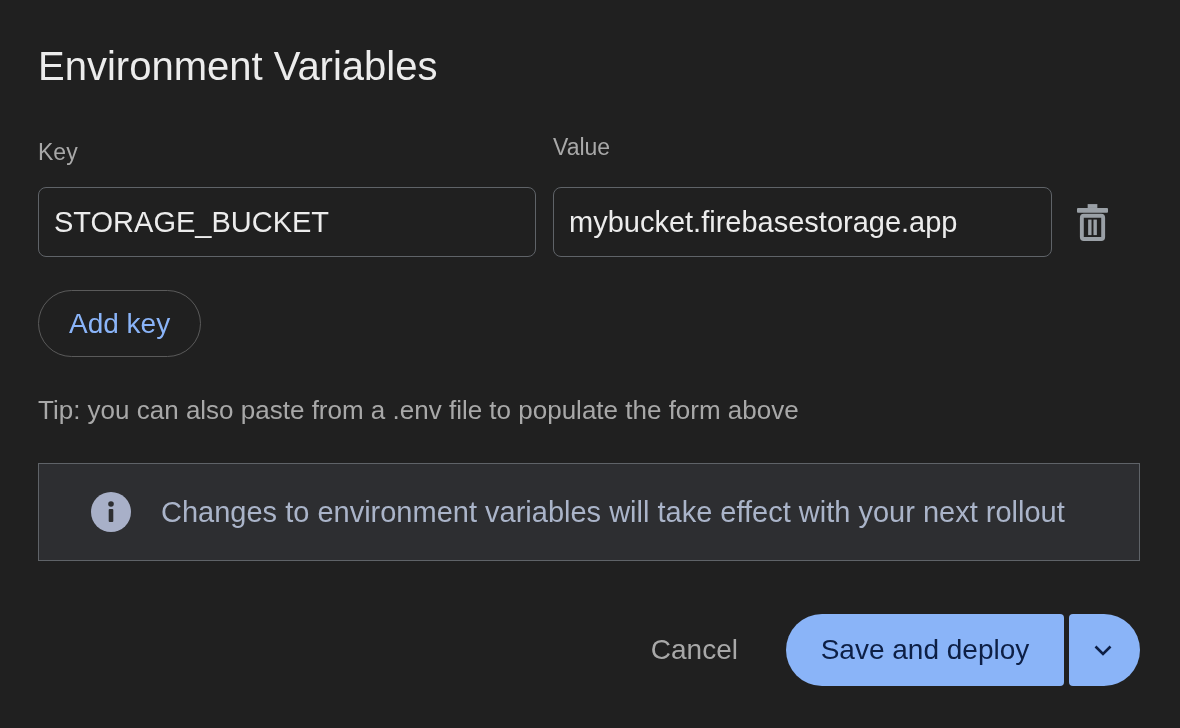  Describe the element at coordinates (613, 512) in the screenshot. I see `info-message: Changes to environment variables will take effect with your next rollout` at that location.